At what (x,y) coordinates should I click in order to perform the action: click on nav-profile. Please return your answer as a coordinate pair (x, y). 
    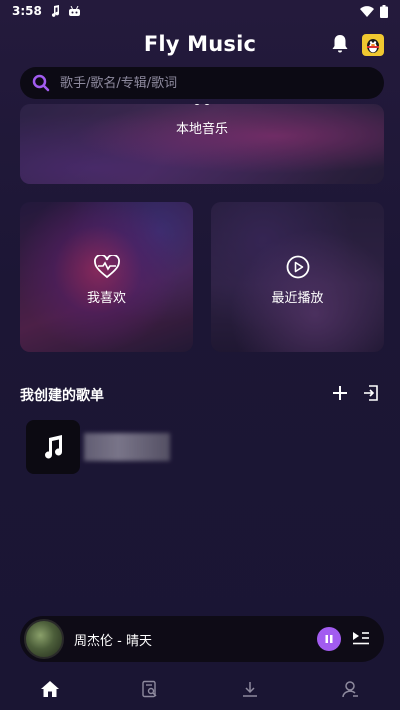
    Looking at the image, I should click on (350, 689).